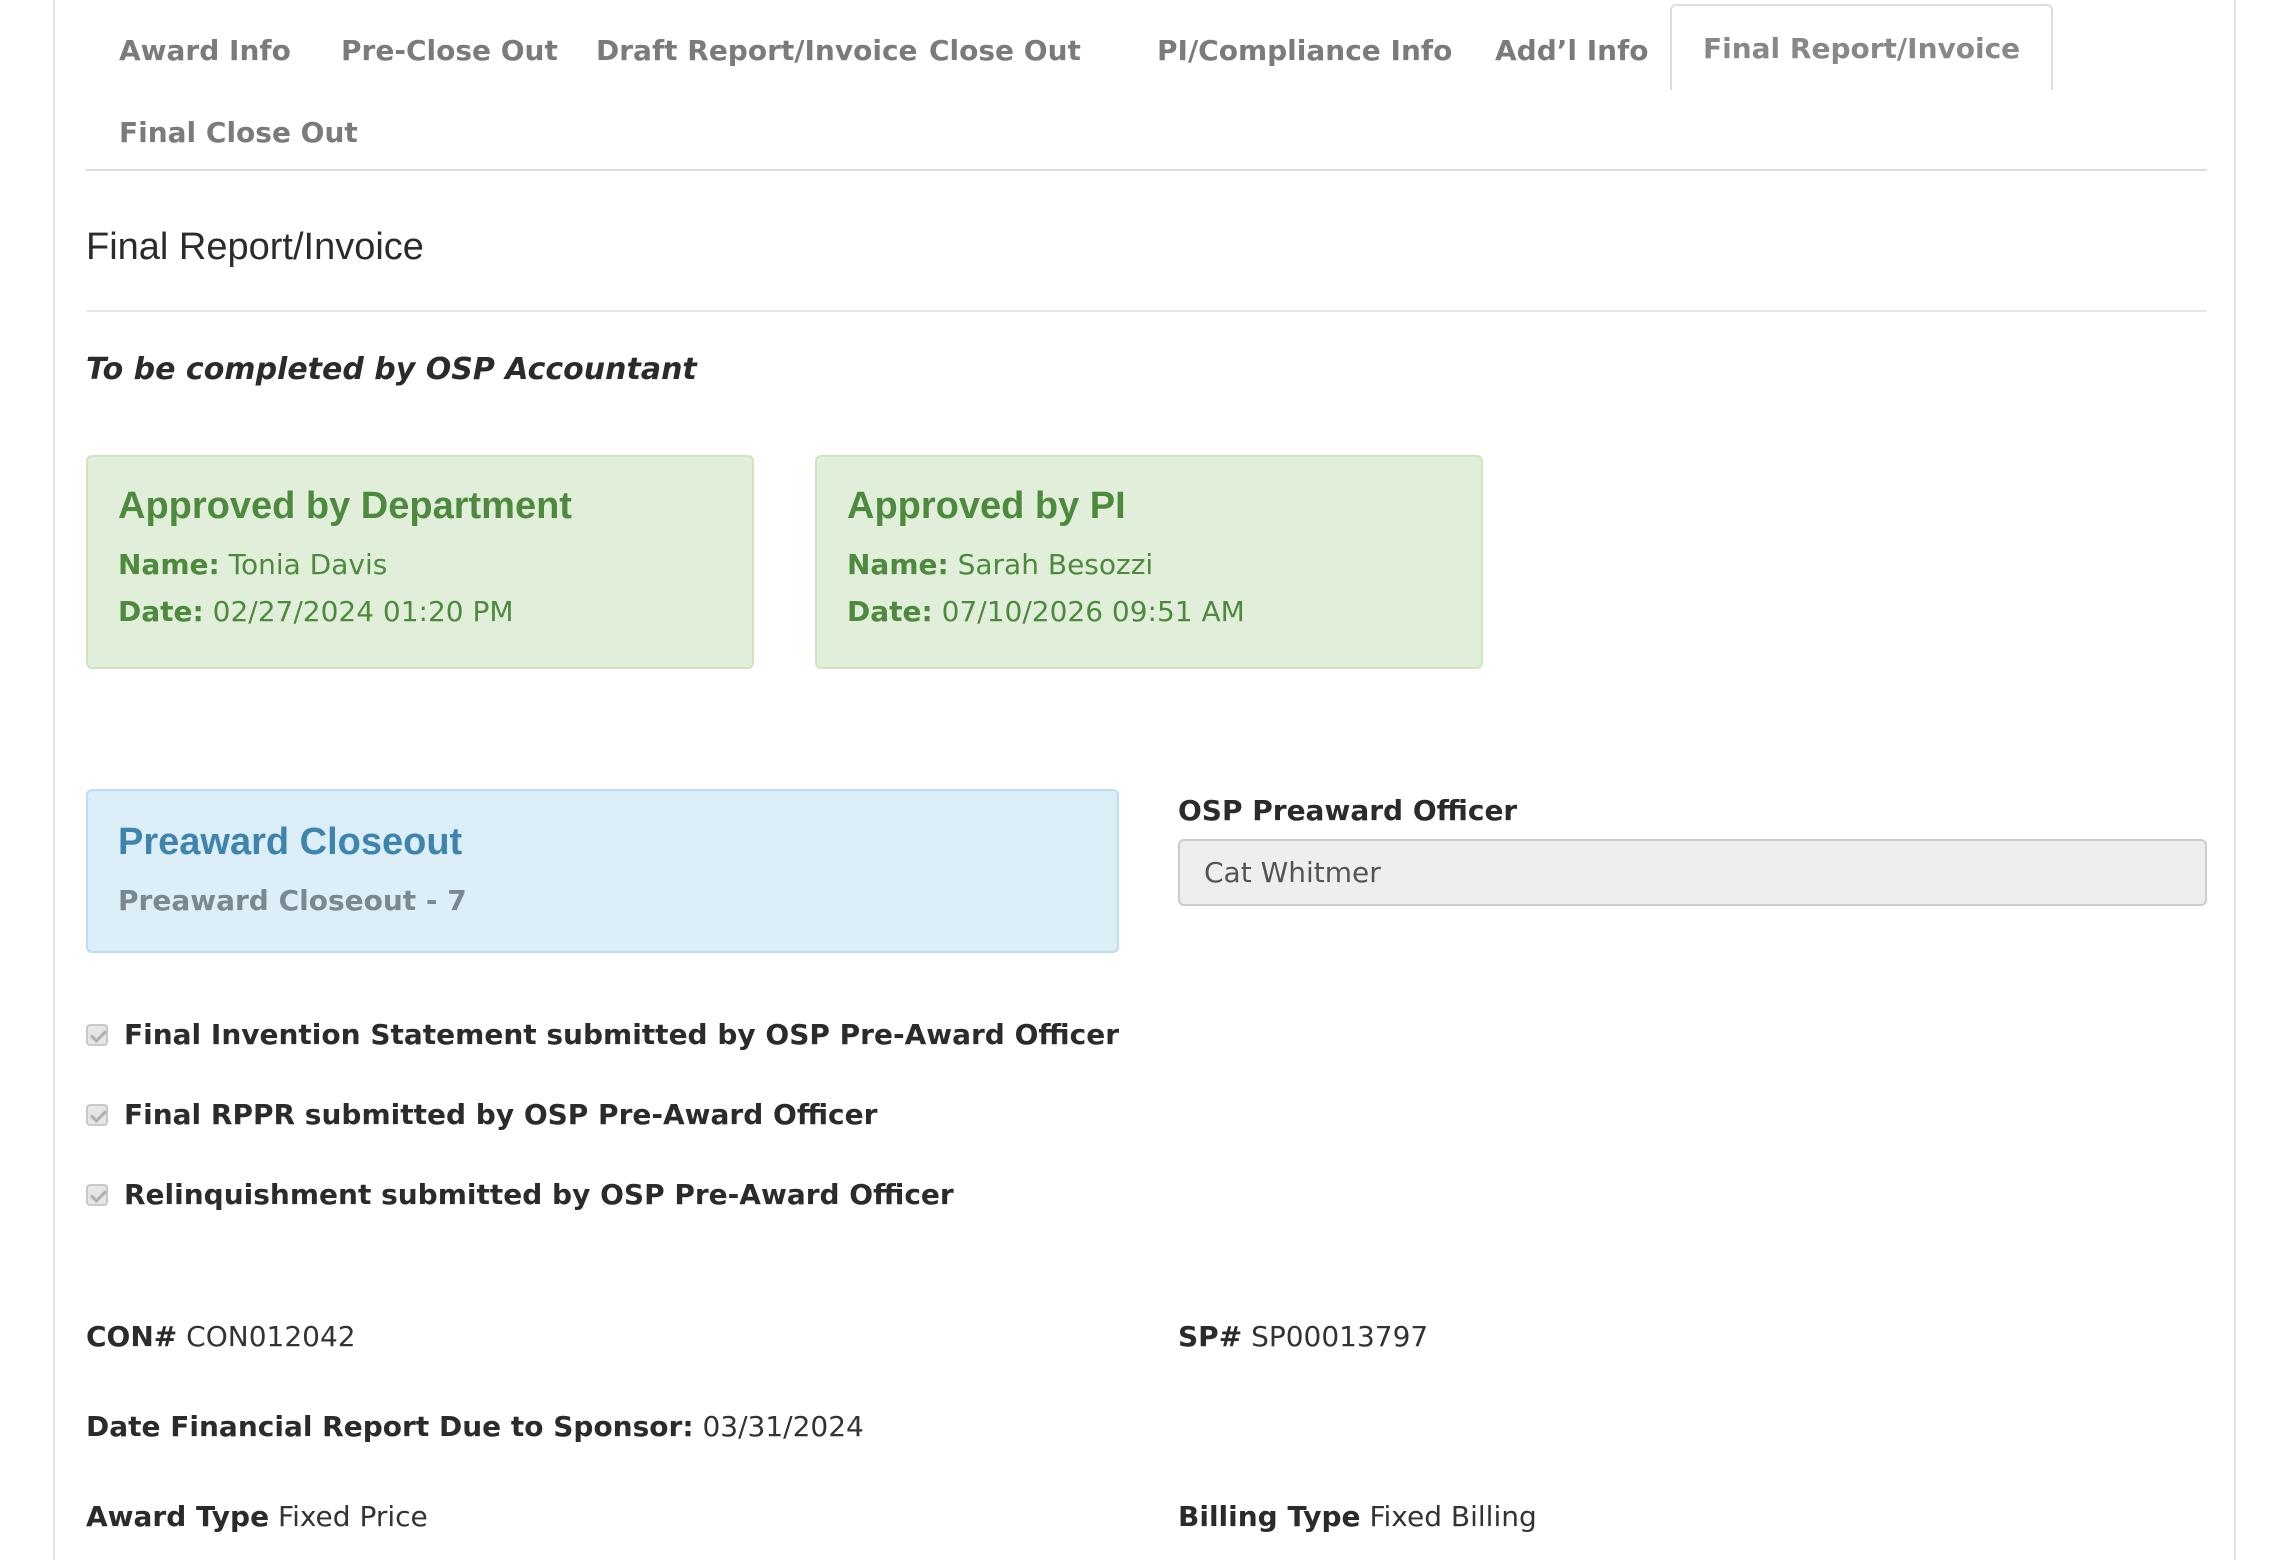 The width and height of the screenshot is (2291, 1560). I want to click on billing-type-value: Fixed Billing, so click(1453, 1516).